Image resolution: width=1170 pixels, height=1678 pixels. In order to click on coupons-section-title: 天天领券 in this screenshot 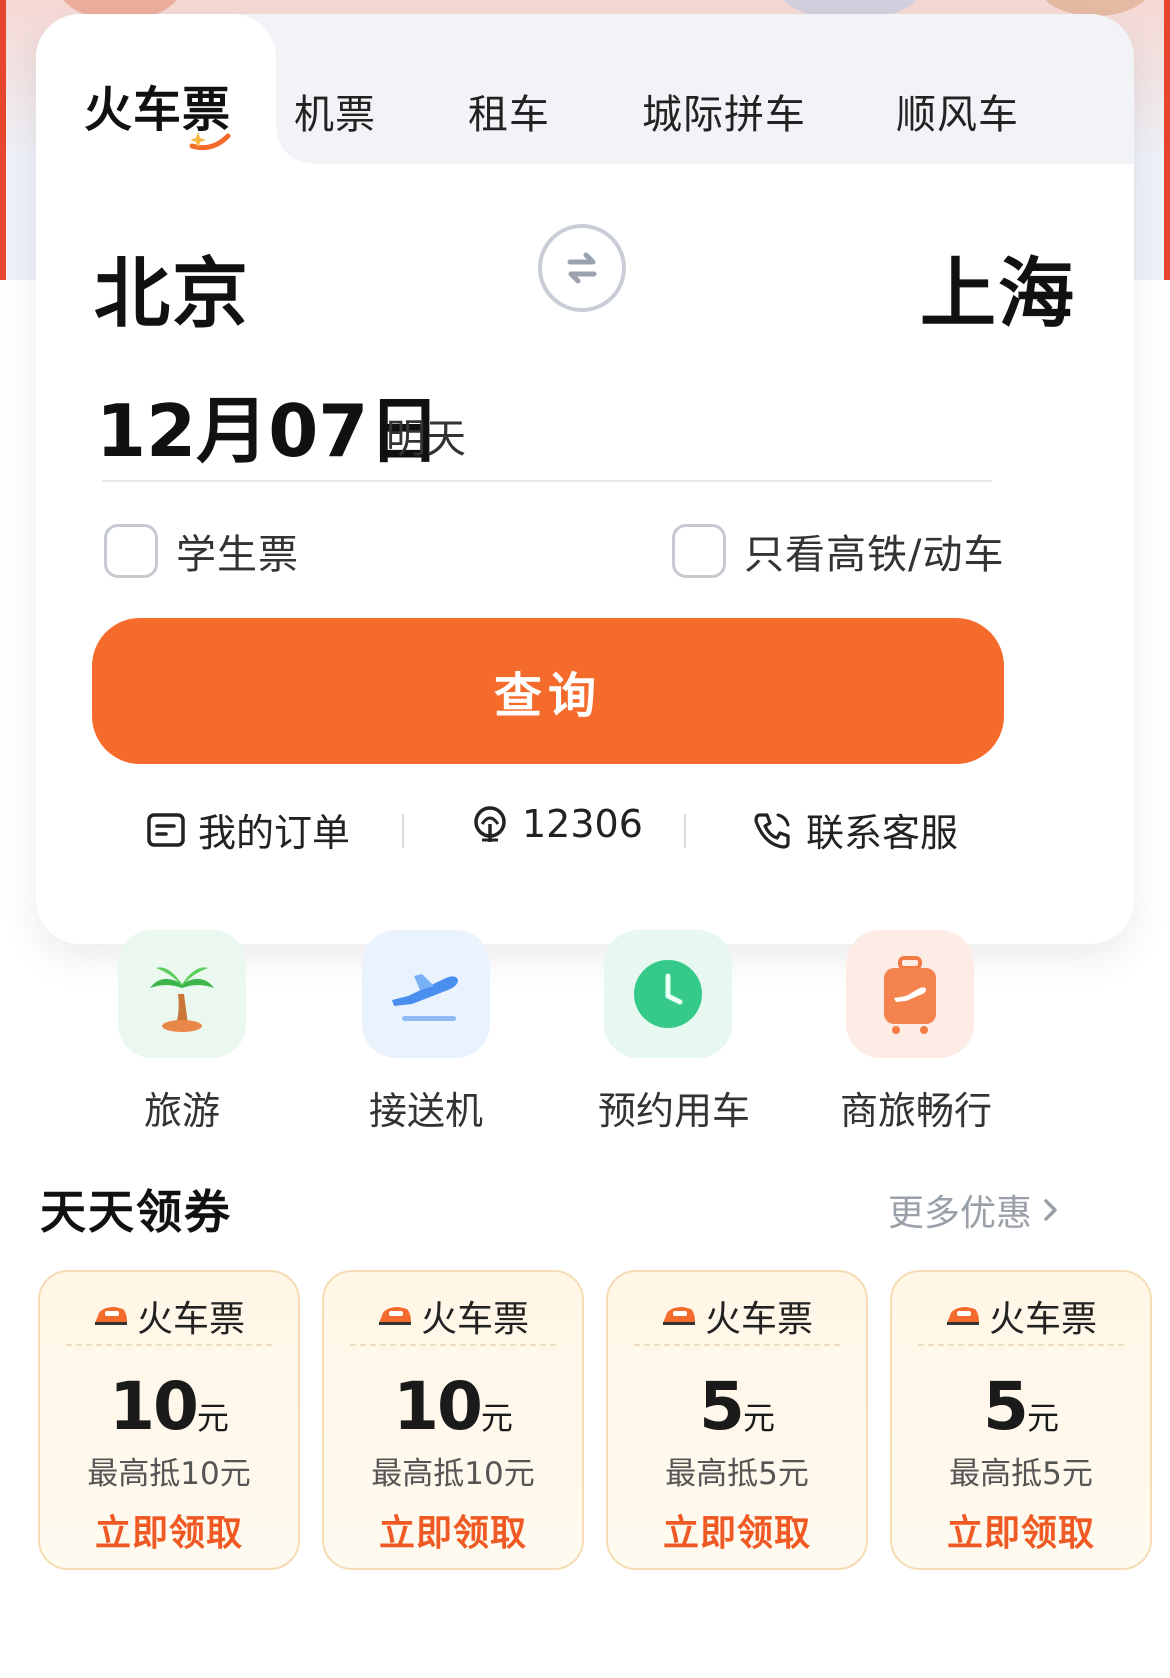, I will do `click(136, 1212)`.